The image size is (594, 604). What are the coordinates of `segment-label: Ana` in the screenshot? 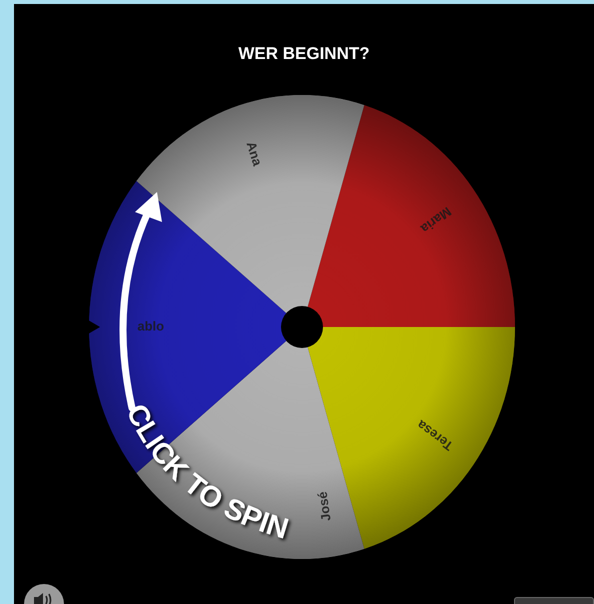 It's located at (255, 154).